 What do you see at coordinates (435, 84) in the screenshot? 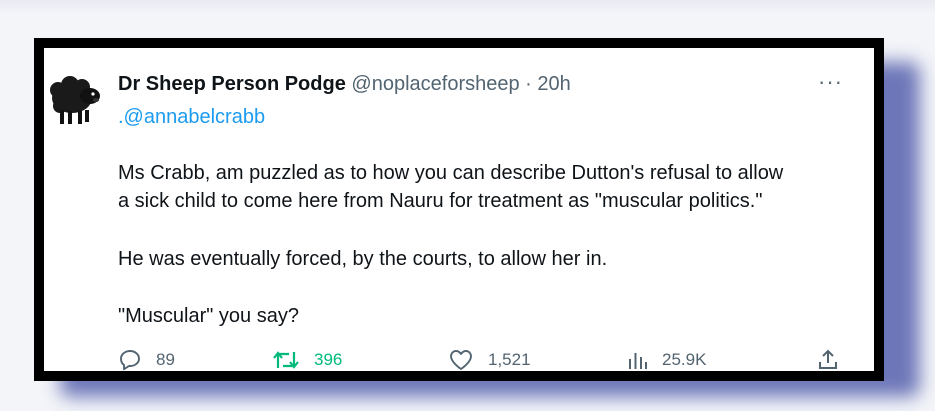
I see `author-handle: @noplaceforsheep` at bounding box center [435, 84].